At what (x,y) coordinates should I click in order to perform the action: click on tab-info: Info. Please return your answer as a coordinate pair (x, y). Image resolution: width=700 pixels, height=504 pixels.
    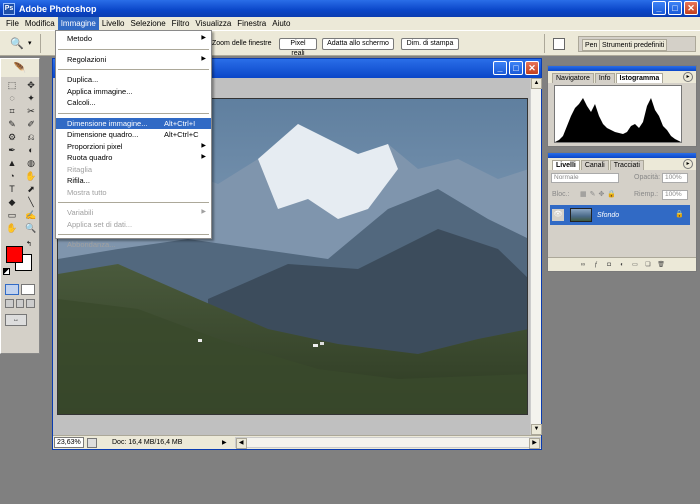
    Looking at the image, I should click on (604, 78).